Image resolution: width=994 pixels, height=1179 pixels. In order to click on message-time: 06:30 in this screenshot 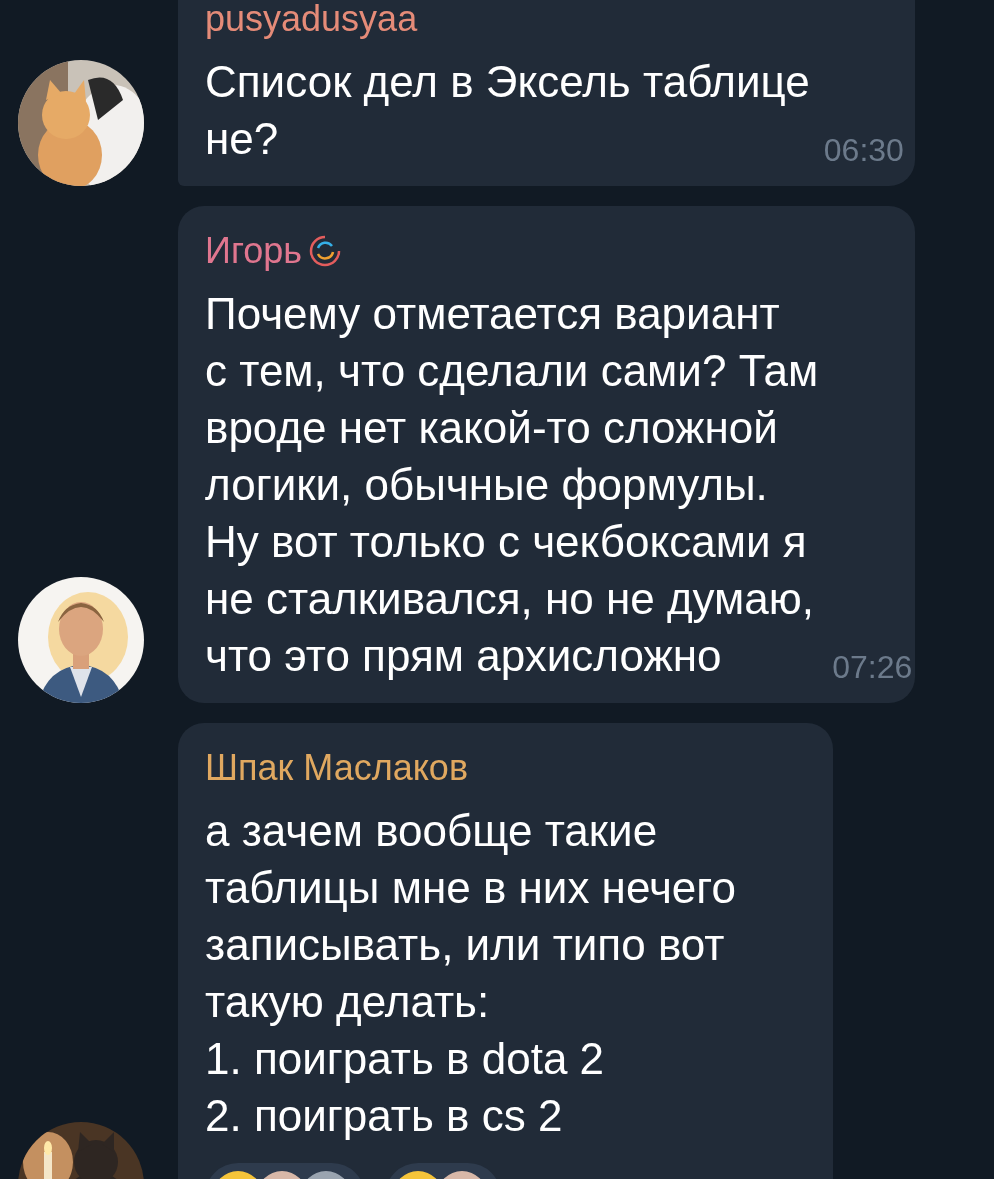, I will do `click(863, 150)`.